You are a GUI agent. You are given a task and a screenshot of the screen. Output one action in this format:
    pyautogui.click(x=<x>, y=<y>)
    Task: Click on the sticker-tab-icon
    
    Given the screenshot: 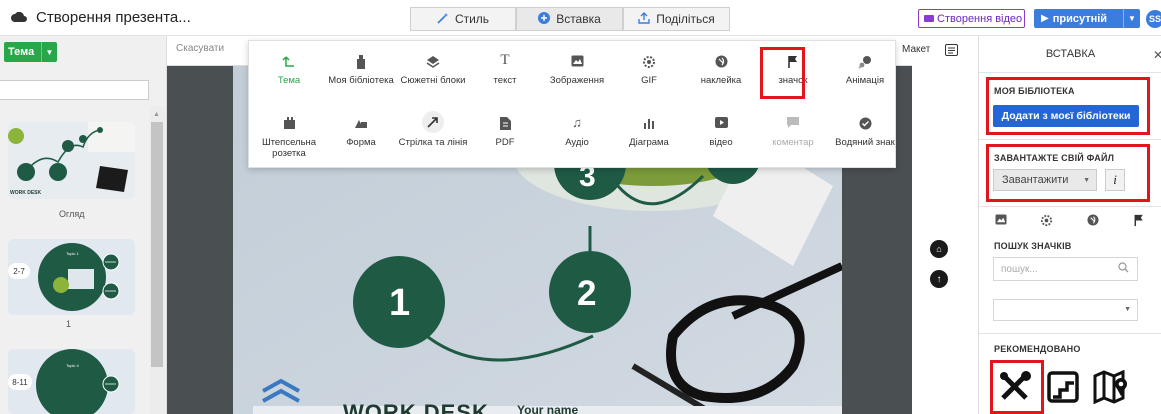 What is the action you would take?
    pyautogui.click(x=1093, y=221)
    